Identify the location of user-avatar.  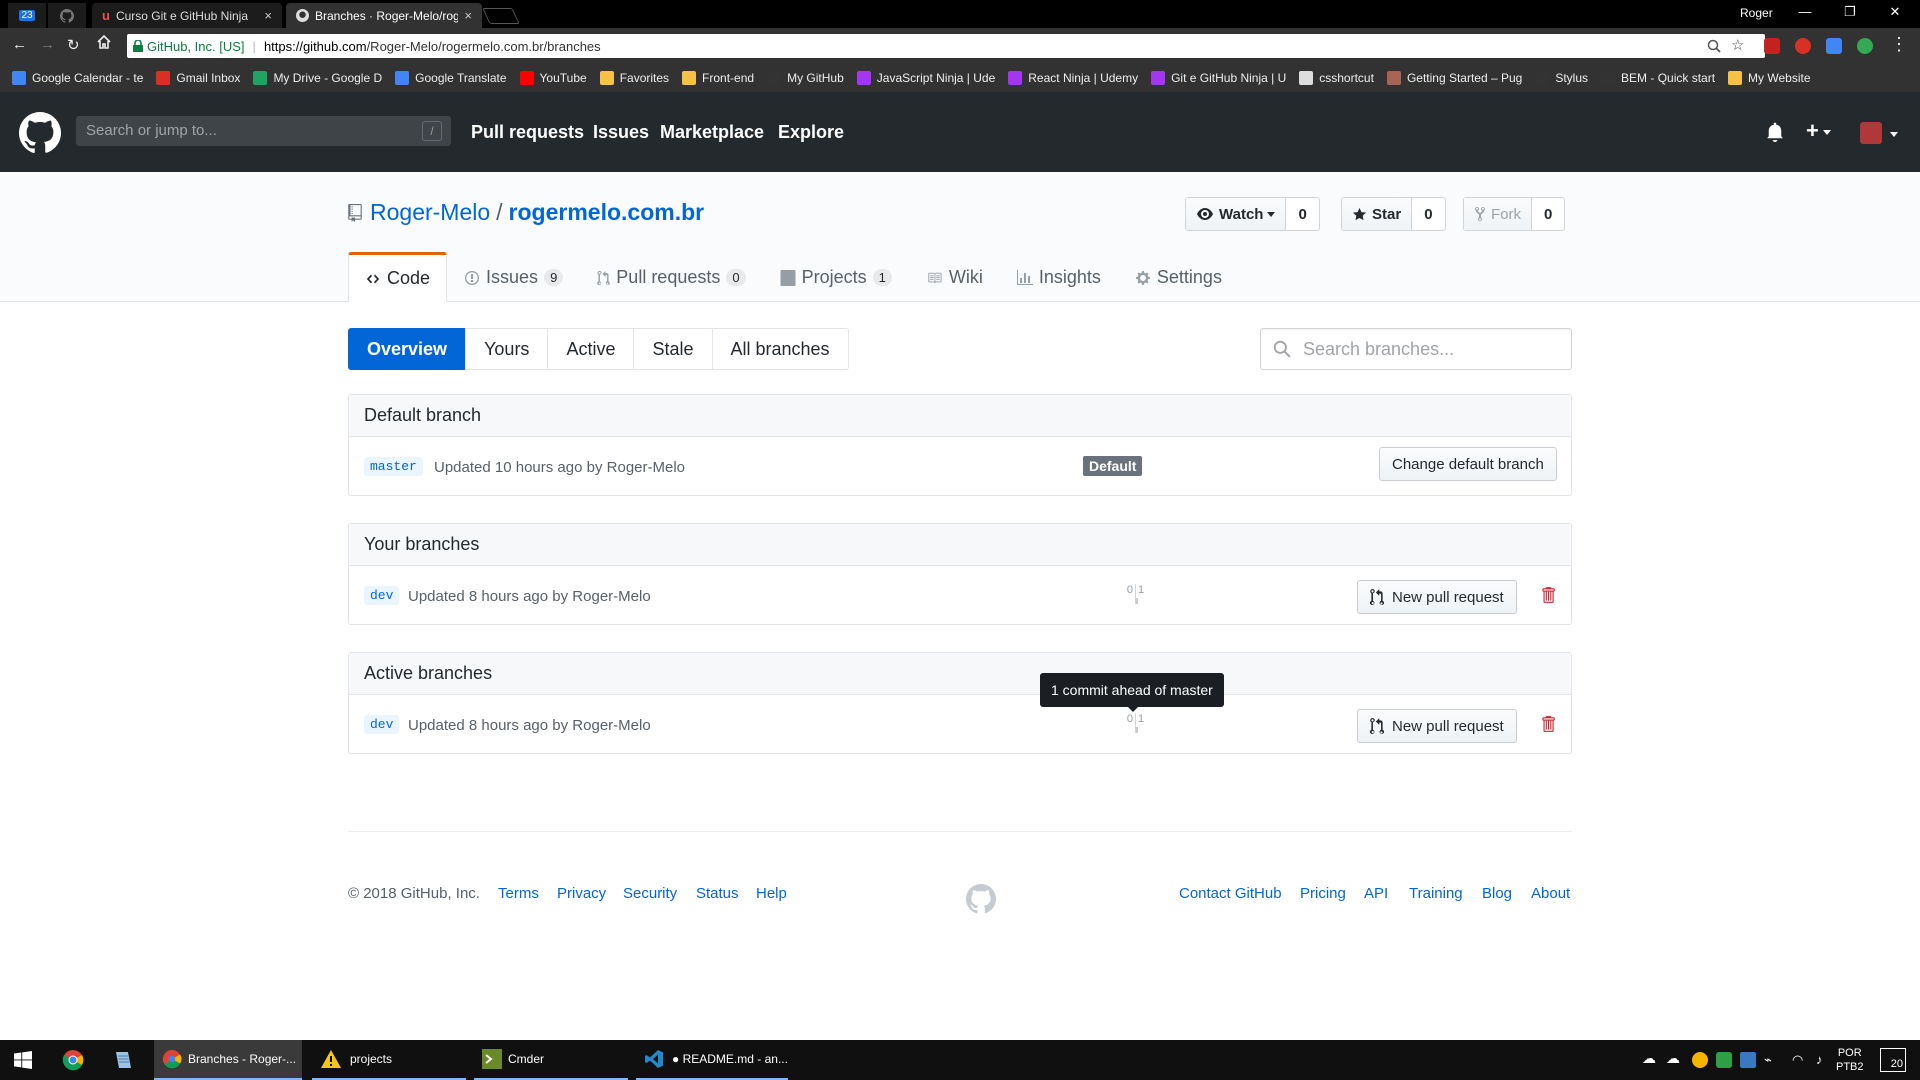
(1871, 133).